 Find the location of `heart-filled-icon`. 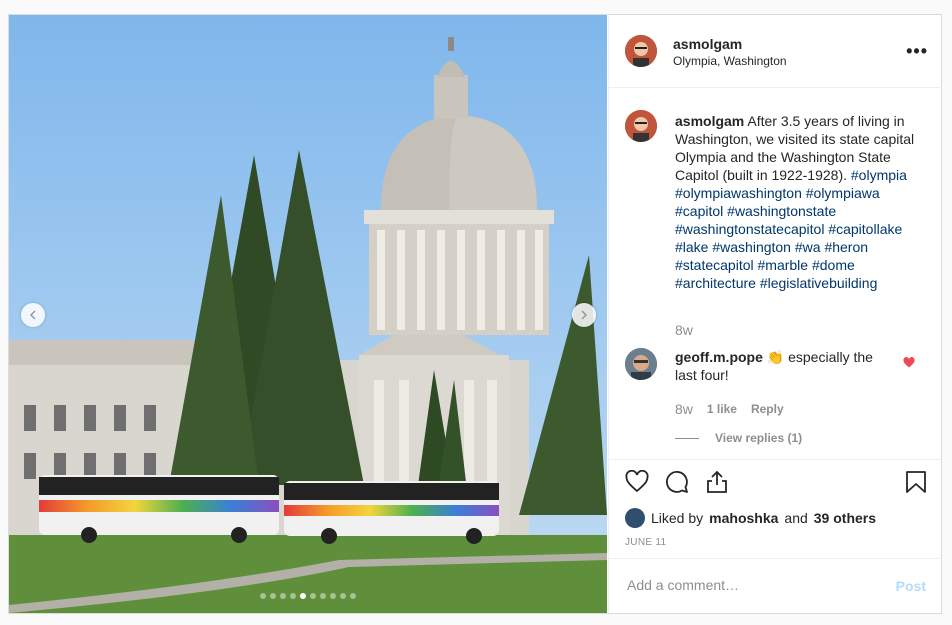

heart-filled-icon is located at coordinates (909, 362).